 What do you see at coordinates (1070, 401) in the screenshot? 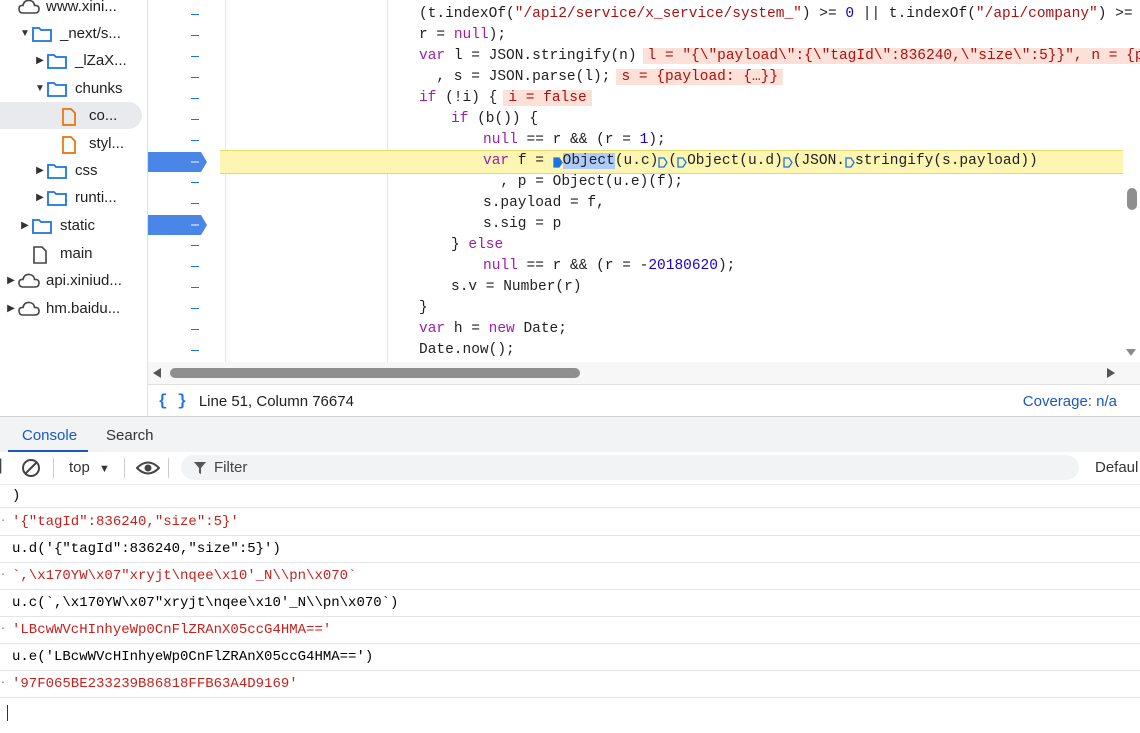
I see `coverage-link: Coverage: n/a` at bounding box center [1070, 401].